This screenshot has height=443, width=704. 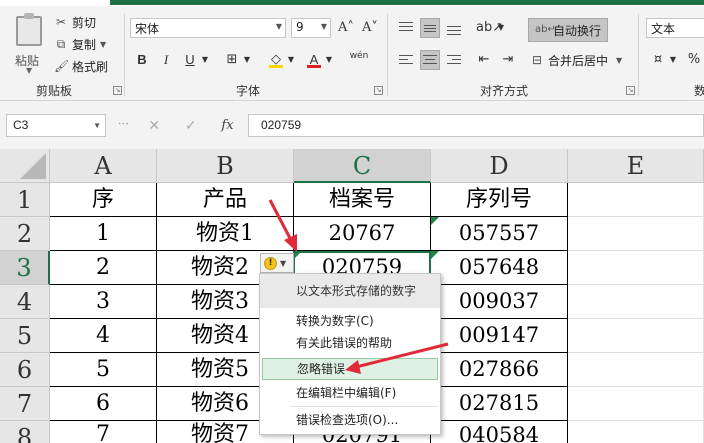 What do you see at coordinates (406, 60) in the screenshot?
I see `align-left-button` at bounding box center [406, 60].